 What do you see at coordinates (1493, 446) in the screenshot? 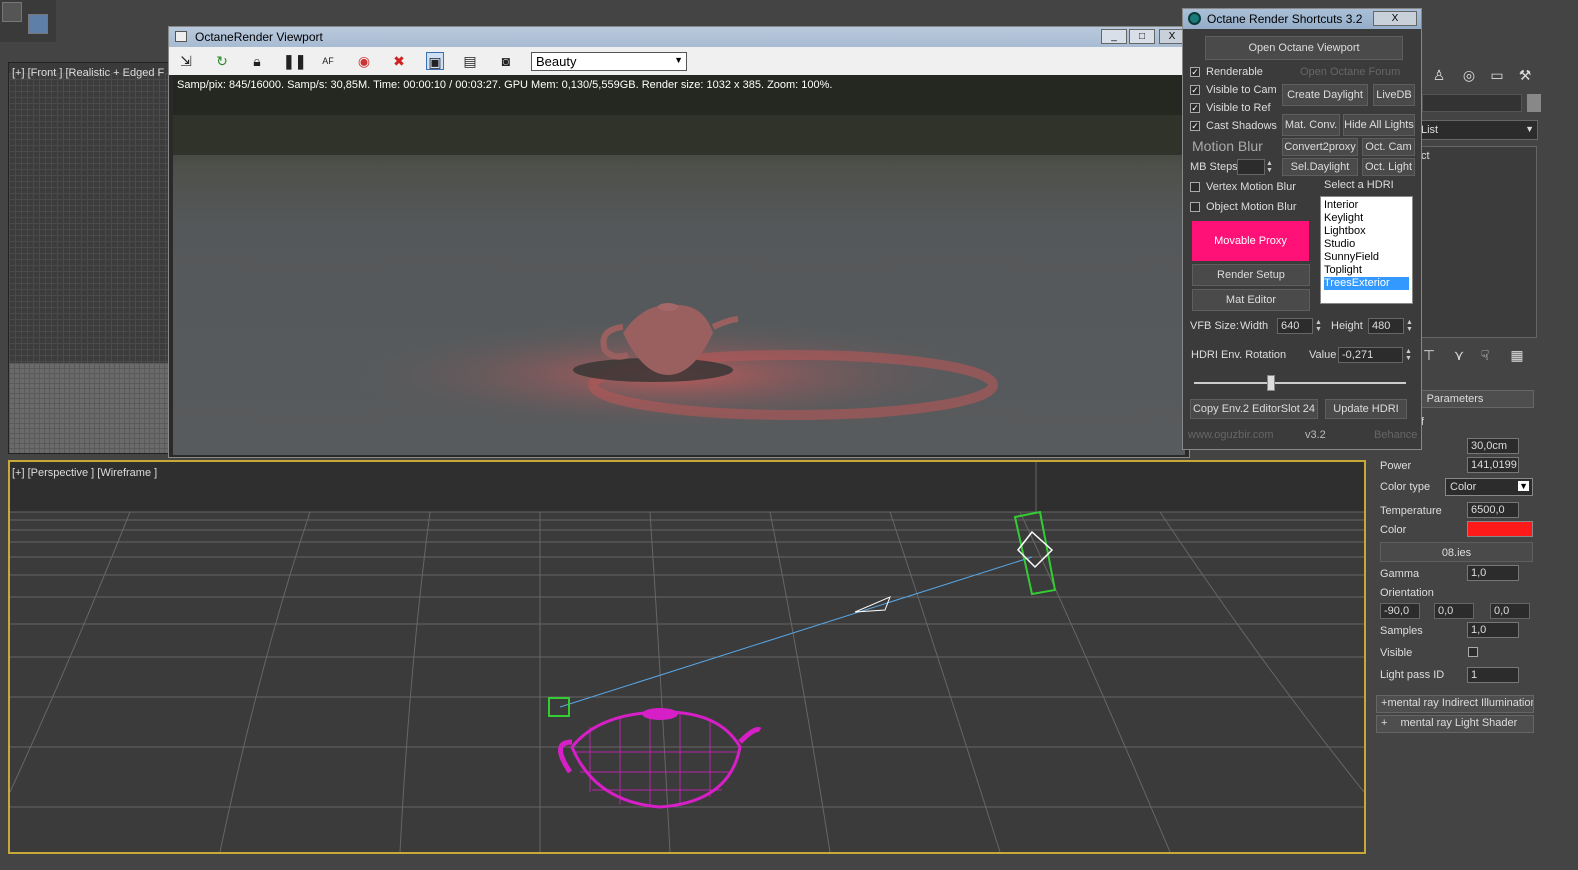
I see `distance-spinner: 30,0cm` at bounding box center [1493, 446].